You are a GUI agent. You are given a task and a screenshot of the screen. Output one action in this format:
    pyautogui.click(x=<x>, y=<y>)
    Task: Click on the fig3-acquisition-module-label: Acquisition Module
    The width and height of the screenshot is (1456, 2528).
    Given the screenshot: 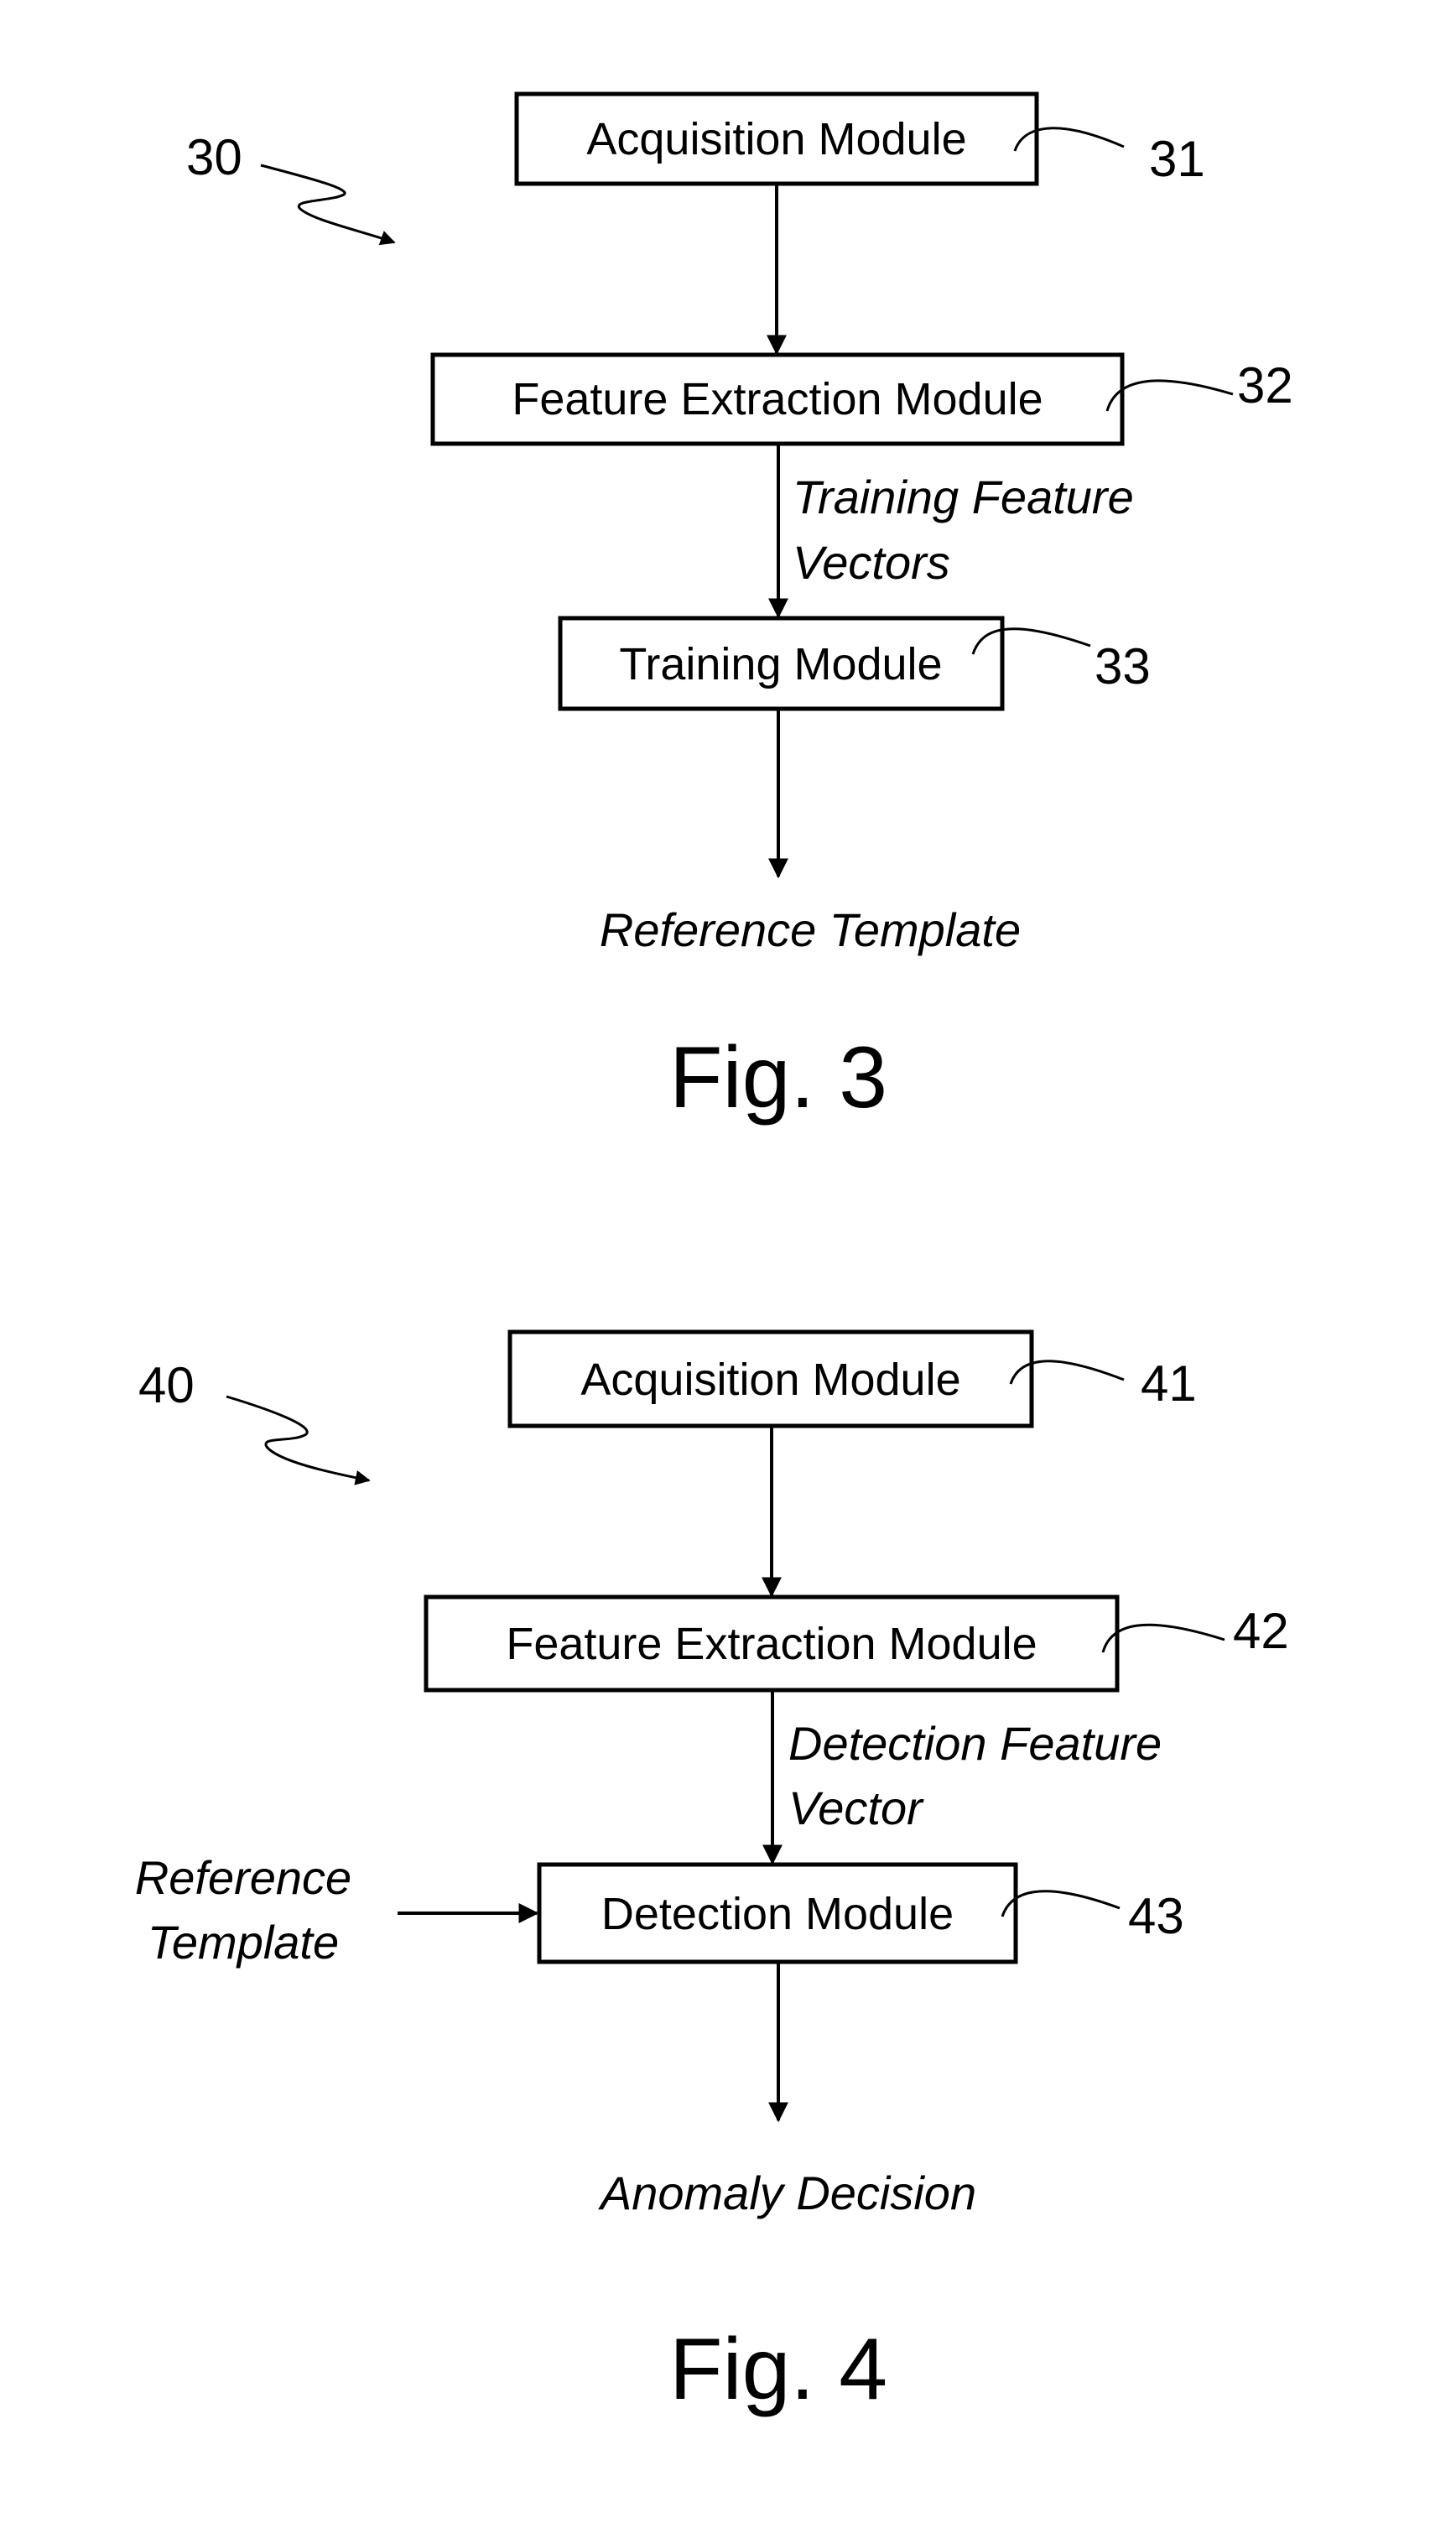 What is the action you would take?
    pyautogui.click(x=776, y=139)
    